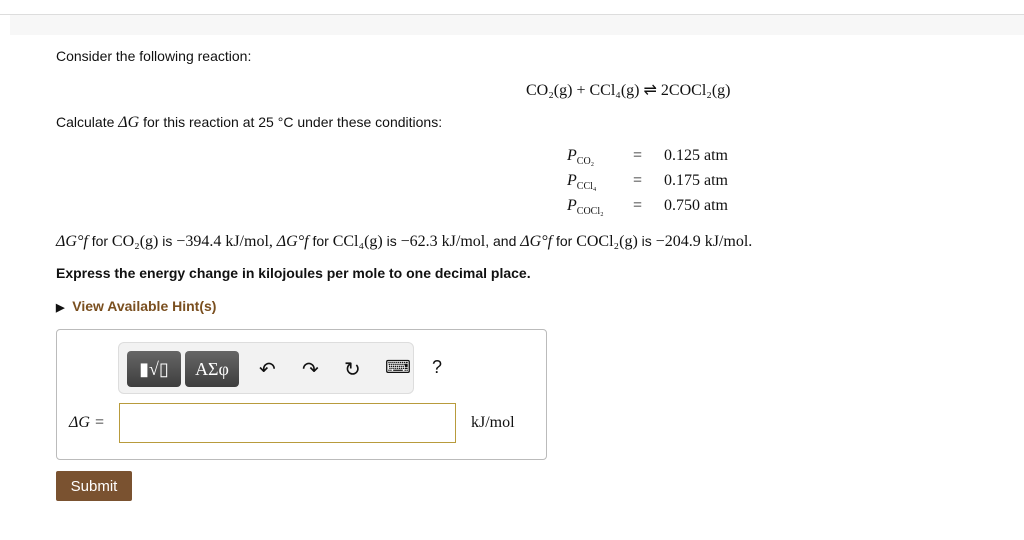 This screenshot has width=1024, height=540. Describe the element at coordinates (585, 207) in the screenshot. I see `pressure-label-cocl2: PCOCl₂` at that location.